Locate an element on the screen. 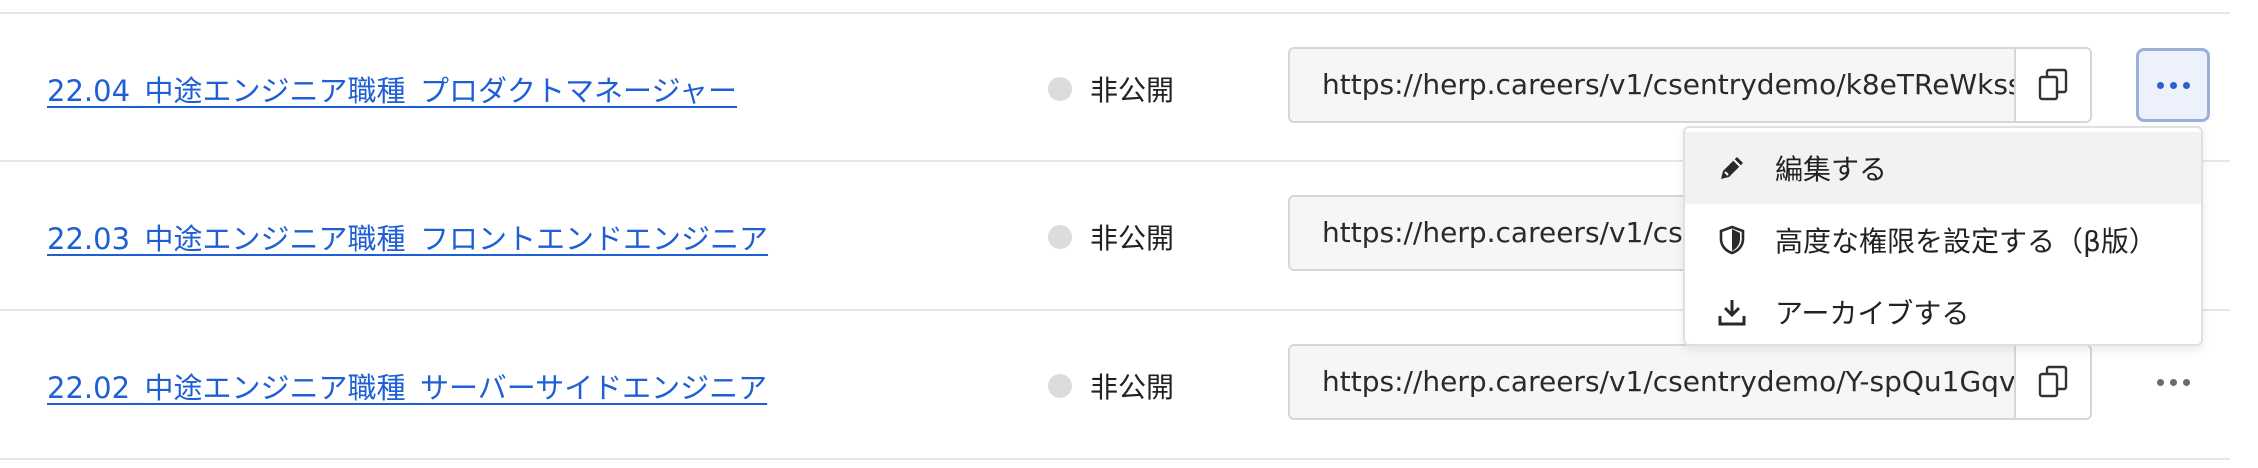 This screenshot has height=468, width=2258. menu-item-label: アーカイブする is located at coordinates (1872, 313).